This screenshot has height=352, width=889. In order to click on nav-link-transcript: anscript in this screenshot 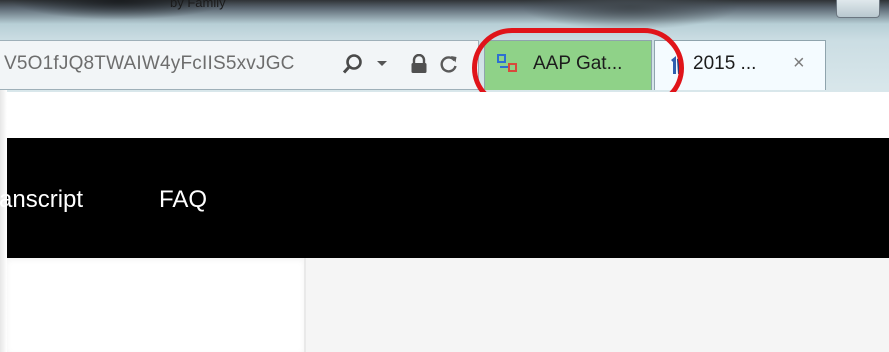, I will do `click(41, 200)`.